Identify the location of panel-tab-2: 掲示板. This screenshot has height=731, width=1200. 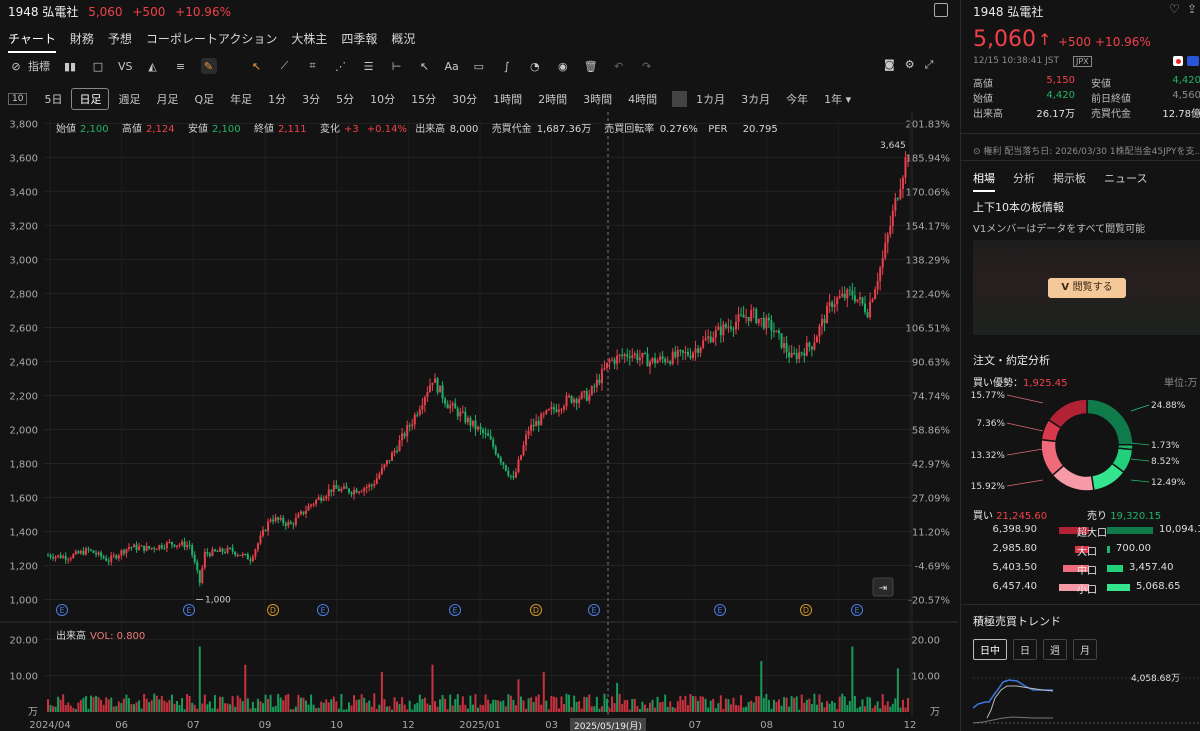
(1069, 181).